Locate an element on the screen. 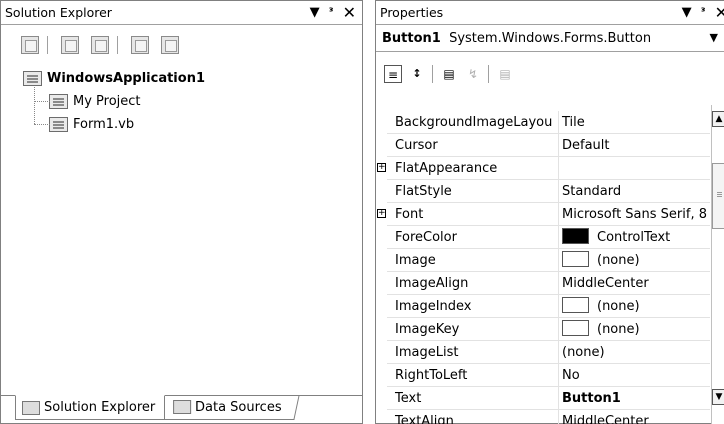  property-value: No is located at coordinates (634, 375).